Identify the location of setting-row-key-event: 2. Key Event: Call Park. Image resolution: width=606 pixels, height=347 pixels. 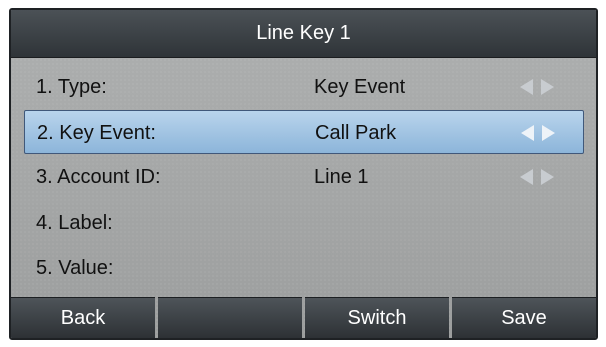
(304, 132).